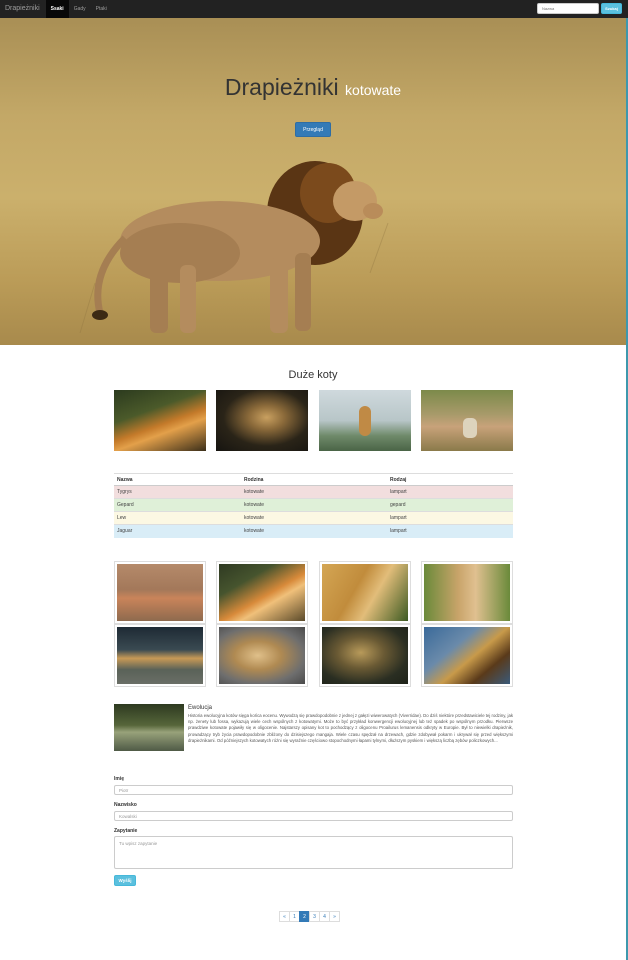 This screenshot has height=960, width=628. What do you see at coordinates (200, 708) in the screenshot?
I see `evolution-heading: Ewolucja` at bounding box center [200, 708].